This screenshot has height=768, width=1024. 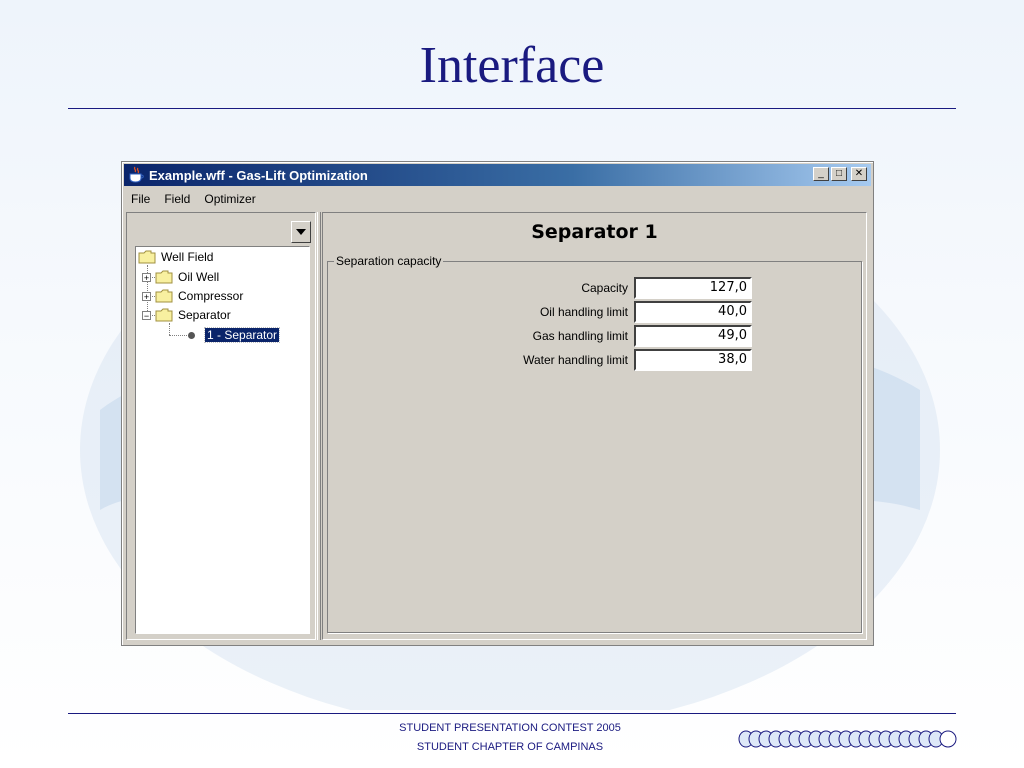 What do you see at coordinates (204, 315) in the screenshot?
I see `tree-node-label: Separator` at bounding box center [204, 315].